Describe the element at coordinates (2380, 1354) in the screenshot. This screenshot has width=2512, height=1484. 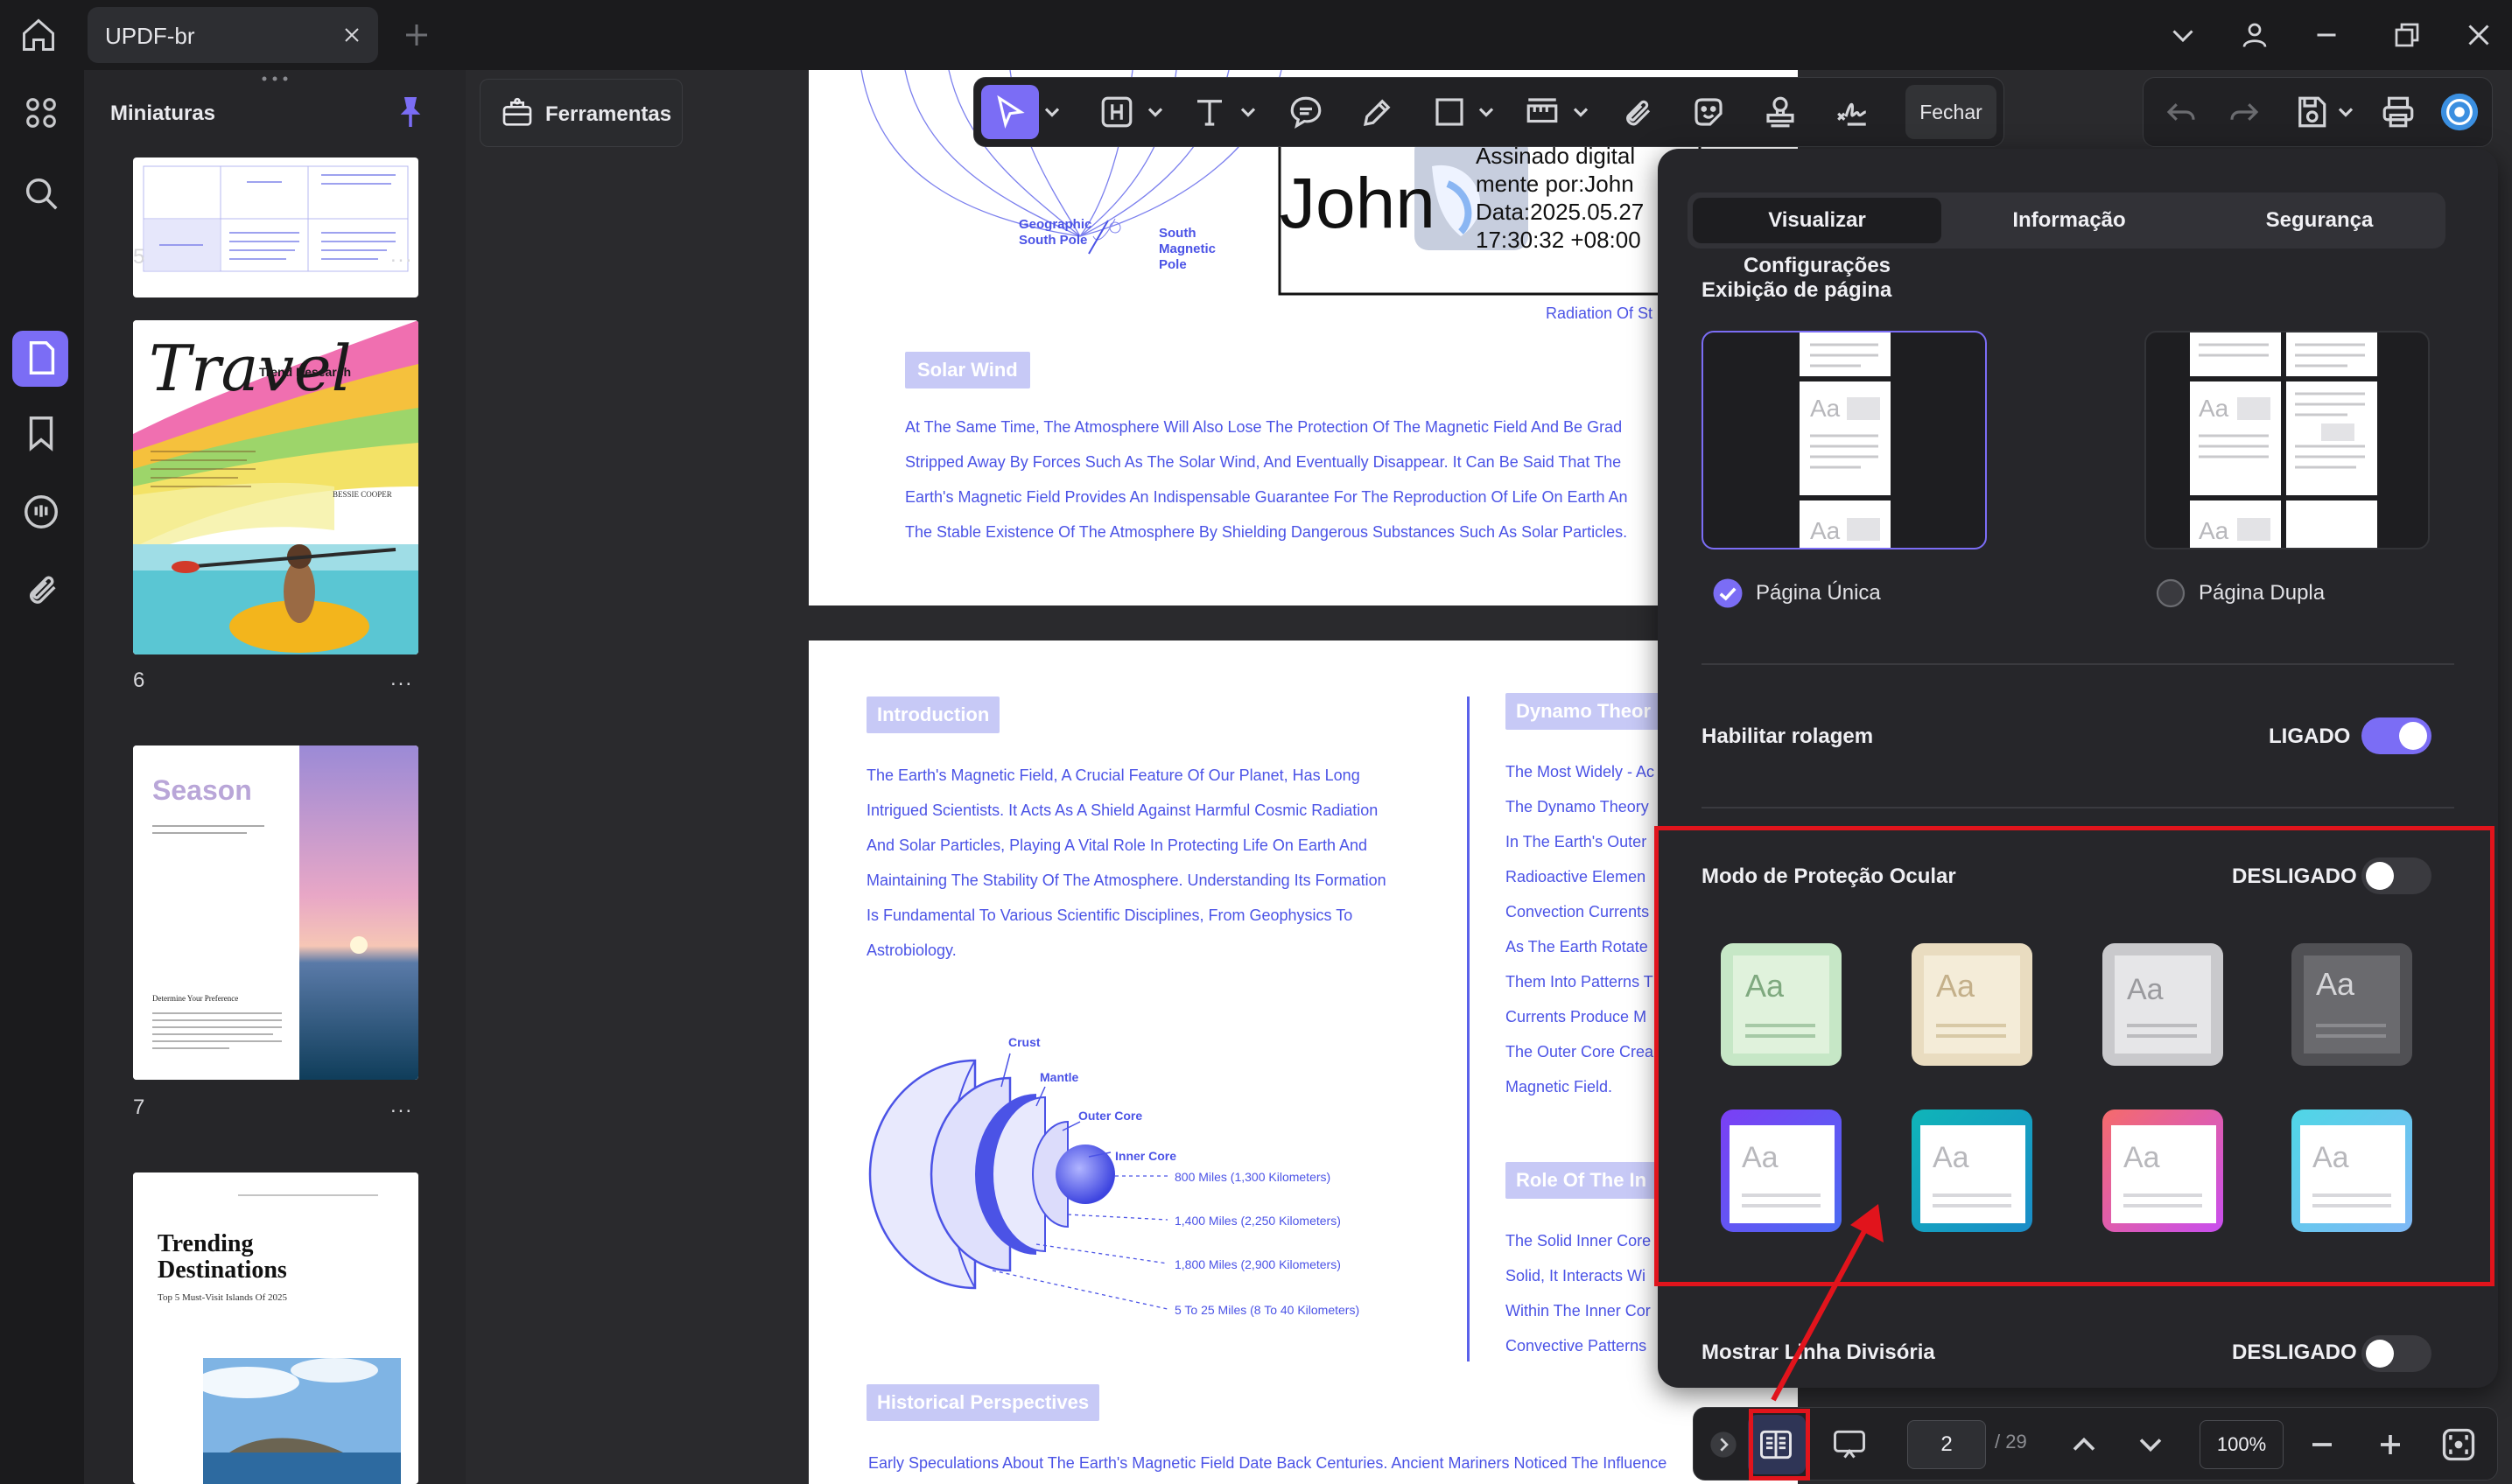
I see `toggle-knob` at that location.